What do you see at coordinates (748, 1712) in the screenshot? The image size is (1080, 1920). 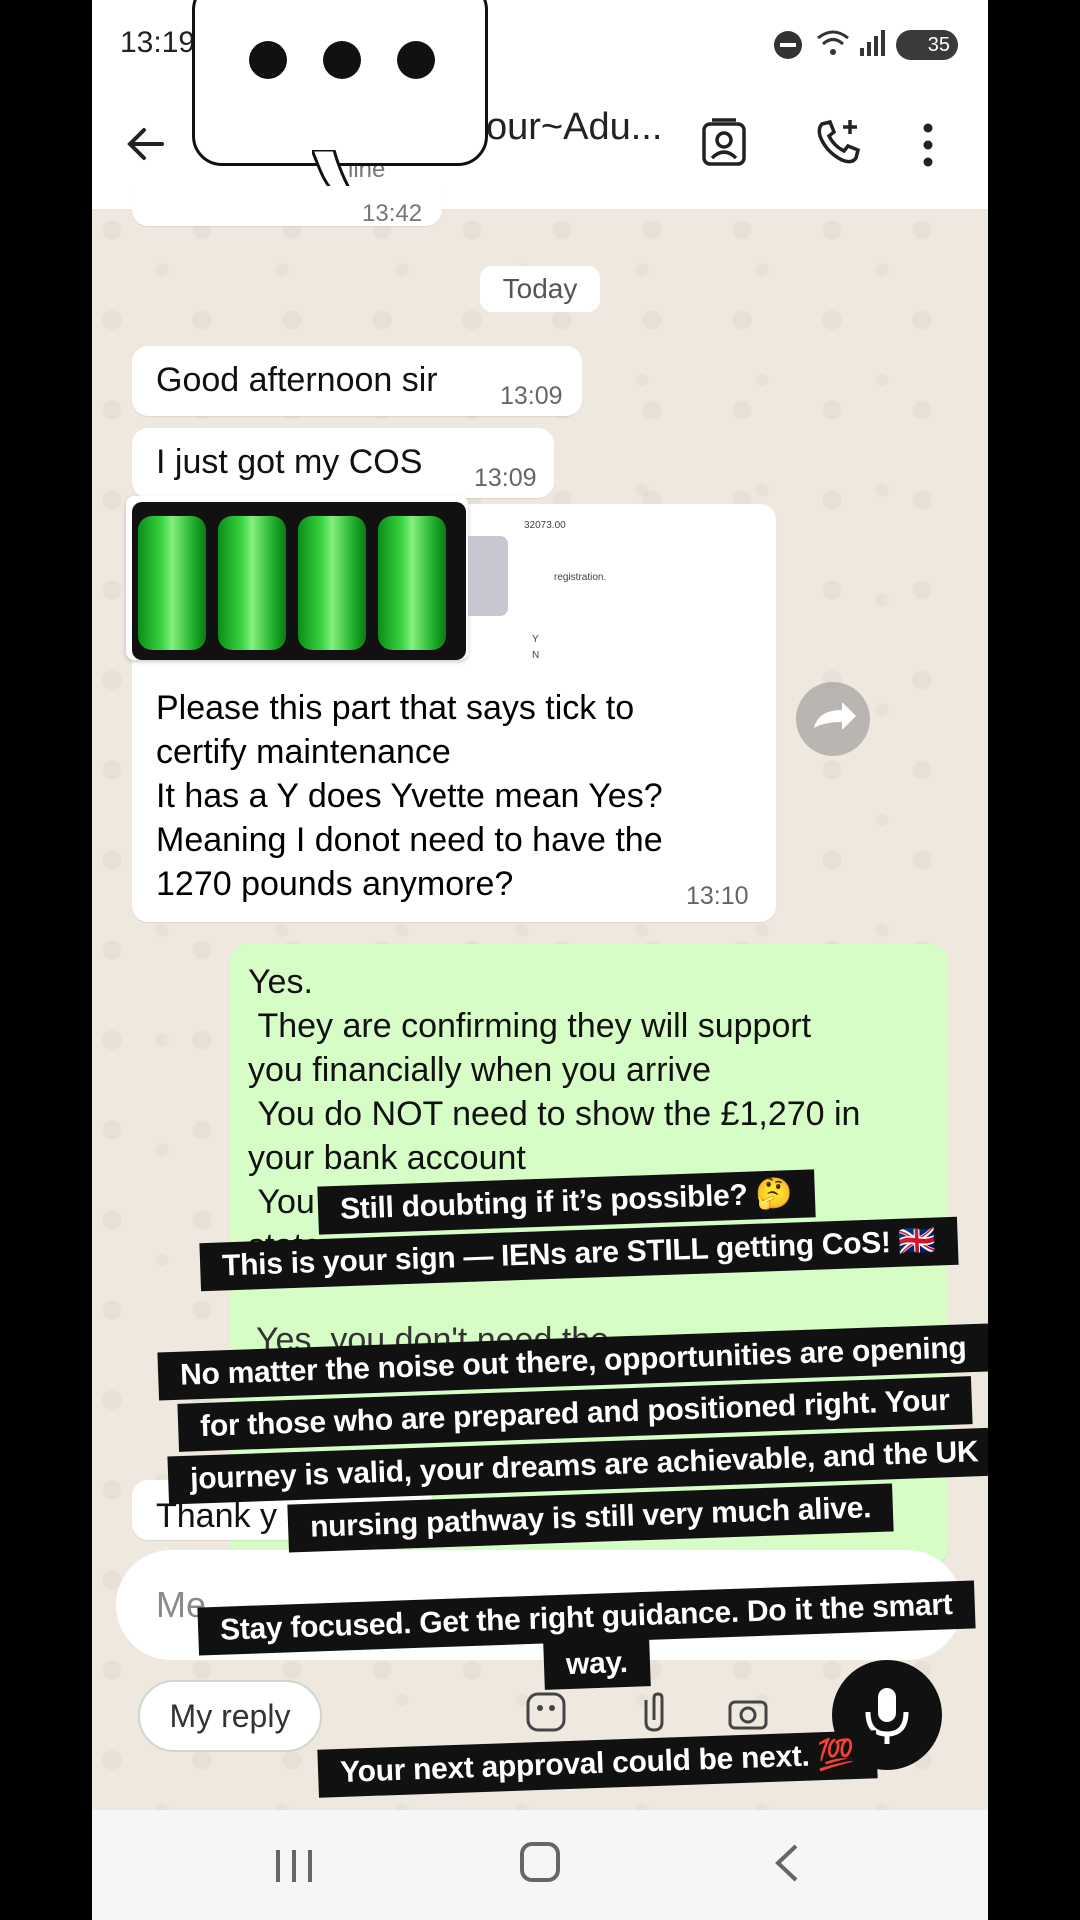 I see `camera-icon` at bounding box center [748, 1712].